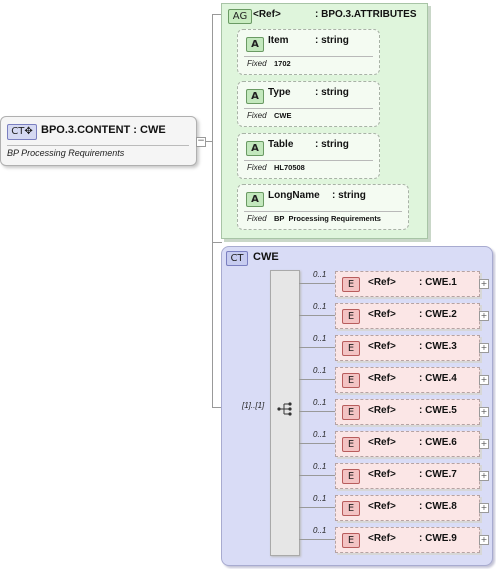  What do you see at coordinates (103, 130) in the screenshot?
I see `root-element-title: BPO.3.CONTENT : CWE` at bounding box center [103, 130].